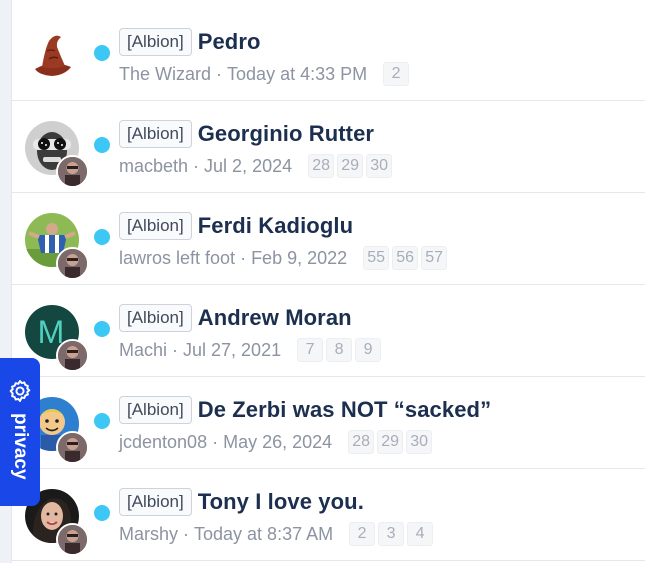  Describe the element at coordinates (232, 350) in the screenshot. I see `thread-date: Jul 27, 2021` at that location.